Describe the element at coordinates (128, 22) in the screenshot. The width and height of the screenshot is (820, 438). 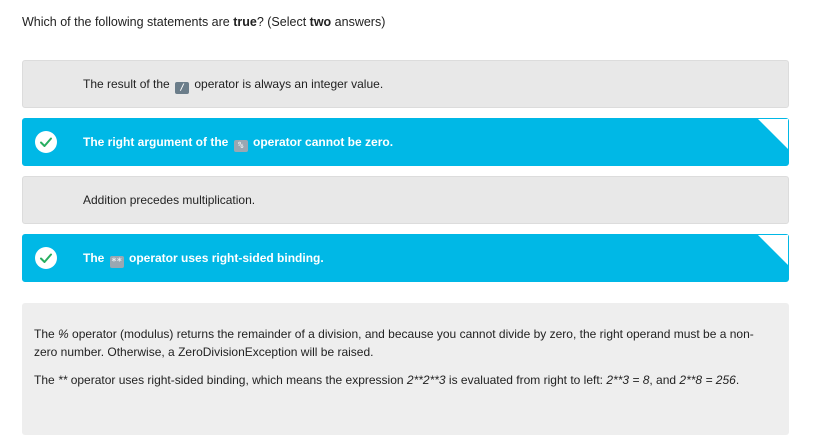
I see `question-prefix: Which of the following statements are` at that location.